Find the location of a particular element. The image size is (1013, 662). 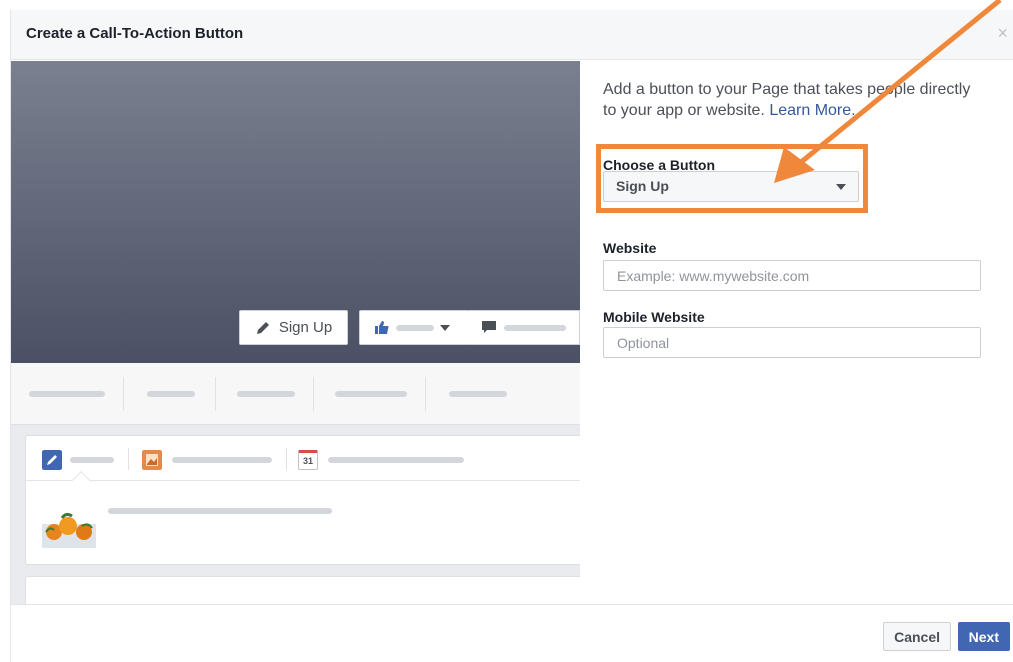

composer-tab-pointer is located at coordinates (81, 481).